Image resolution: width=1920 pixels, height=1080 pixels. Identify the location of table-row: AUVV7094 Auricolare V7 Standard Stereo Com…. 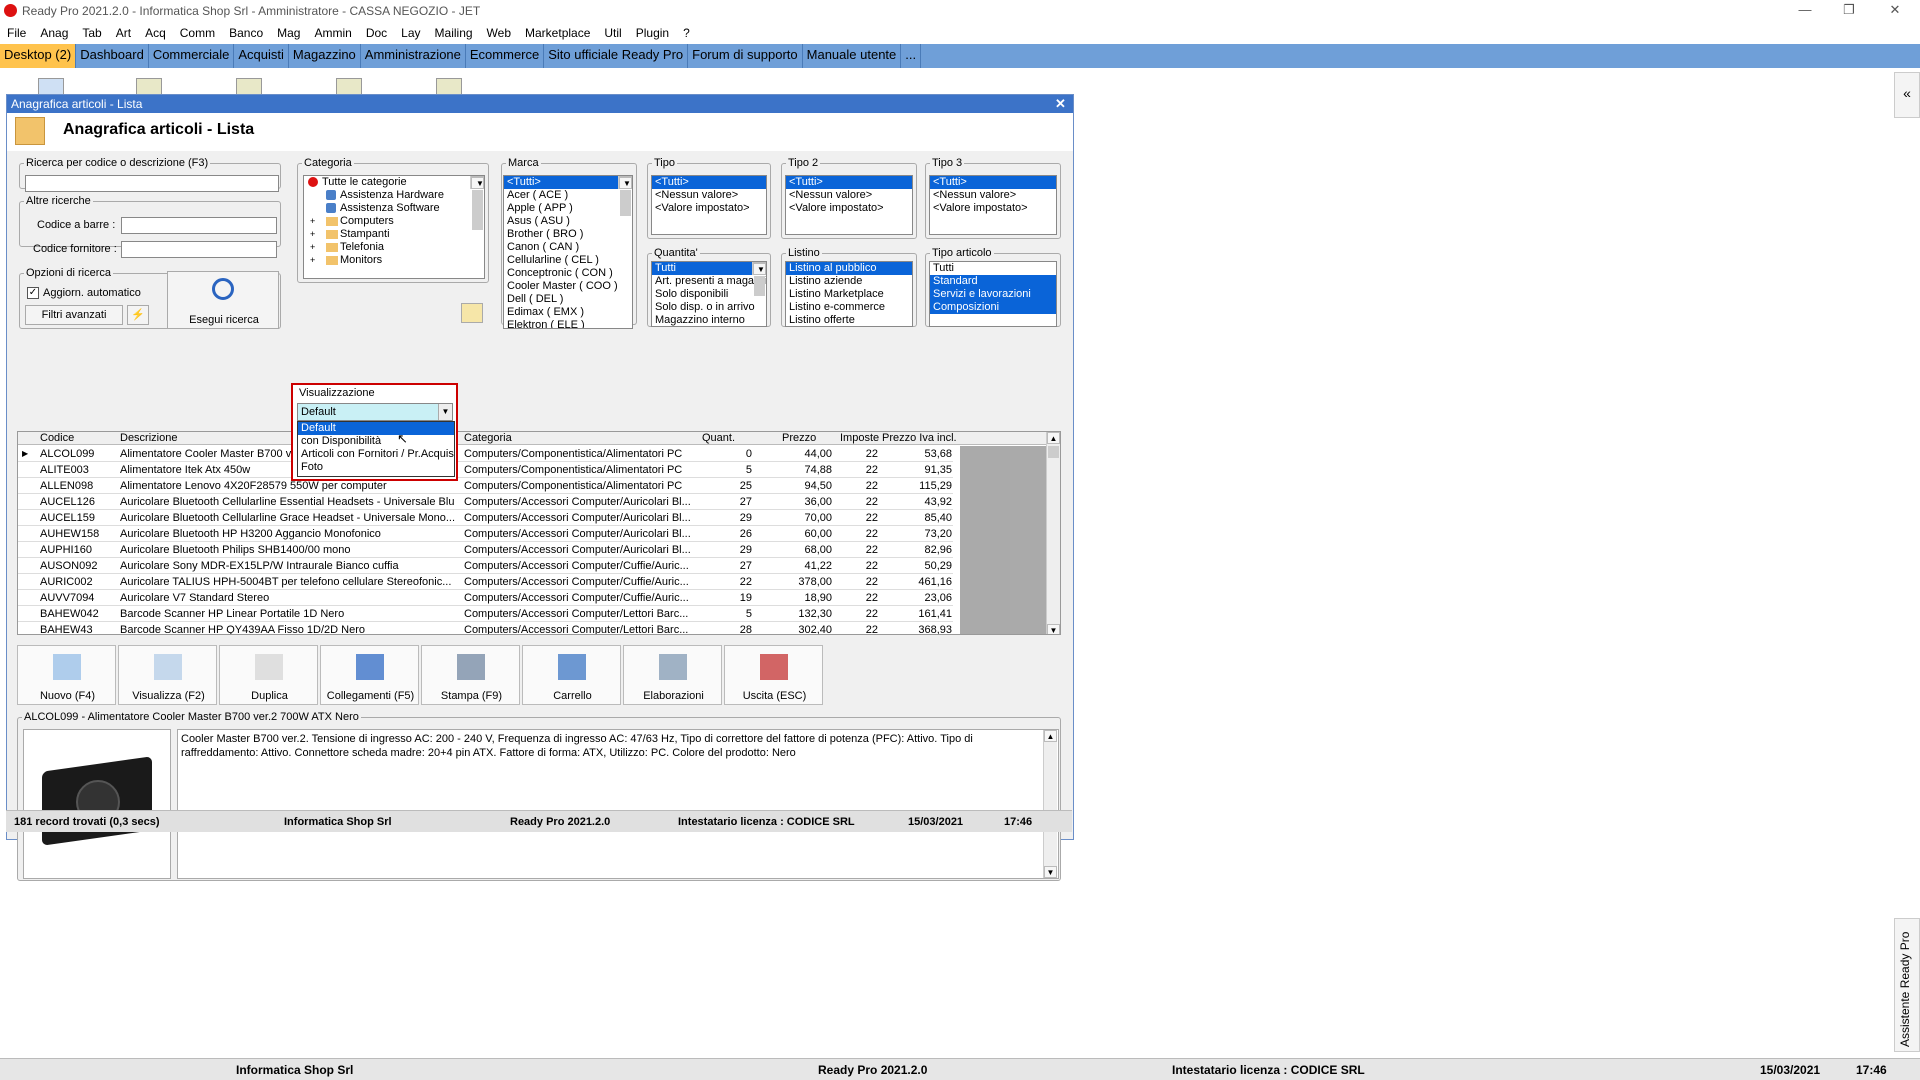
(485, 598).